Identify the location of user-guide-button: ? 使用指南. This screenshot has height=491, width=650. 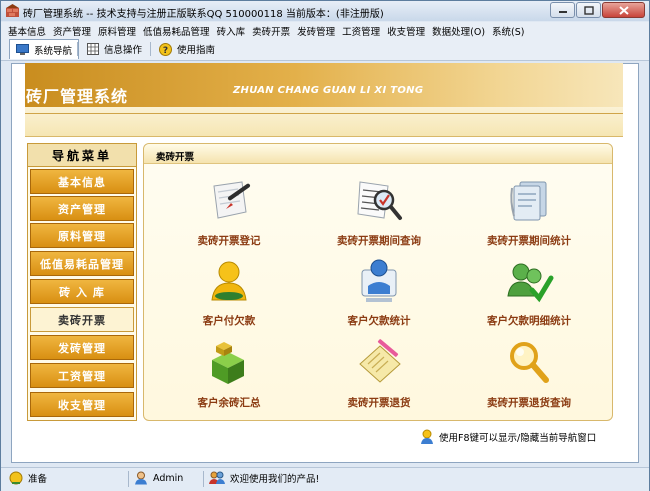
(187, 49).